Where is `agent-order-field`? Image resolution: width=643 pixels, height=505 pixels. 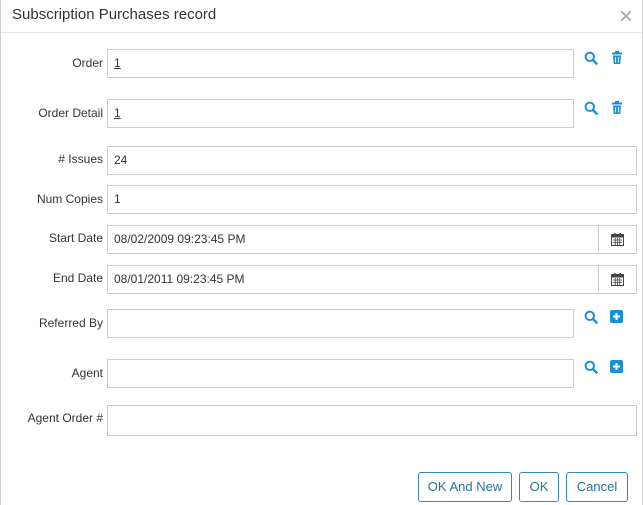 agent-order-field is located at coordinates (372, 420).